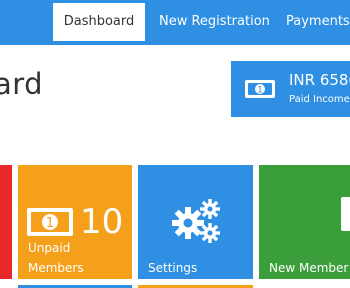  Describe the element at coordinates (173, 268) in the screenshot. I see `settings-label: Settings` at that location.